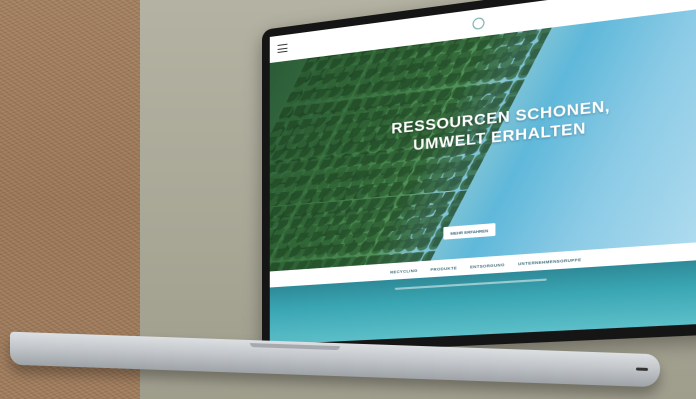 The height and width of the screenshot is (399, 696). Describe the element at coordinates (295, 347) in the screenshot. I see `trackpad-notch` at that location.